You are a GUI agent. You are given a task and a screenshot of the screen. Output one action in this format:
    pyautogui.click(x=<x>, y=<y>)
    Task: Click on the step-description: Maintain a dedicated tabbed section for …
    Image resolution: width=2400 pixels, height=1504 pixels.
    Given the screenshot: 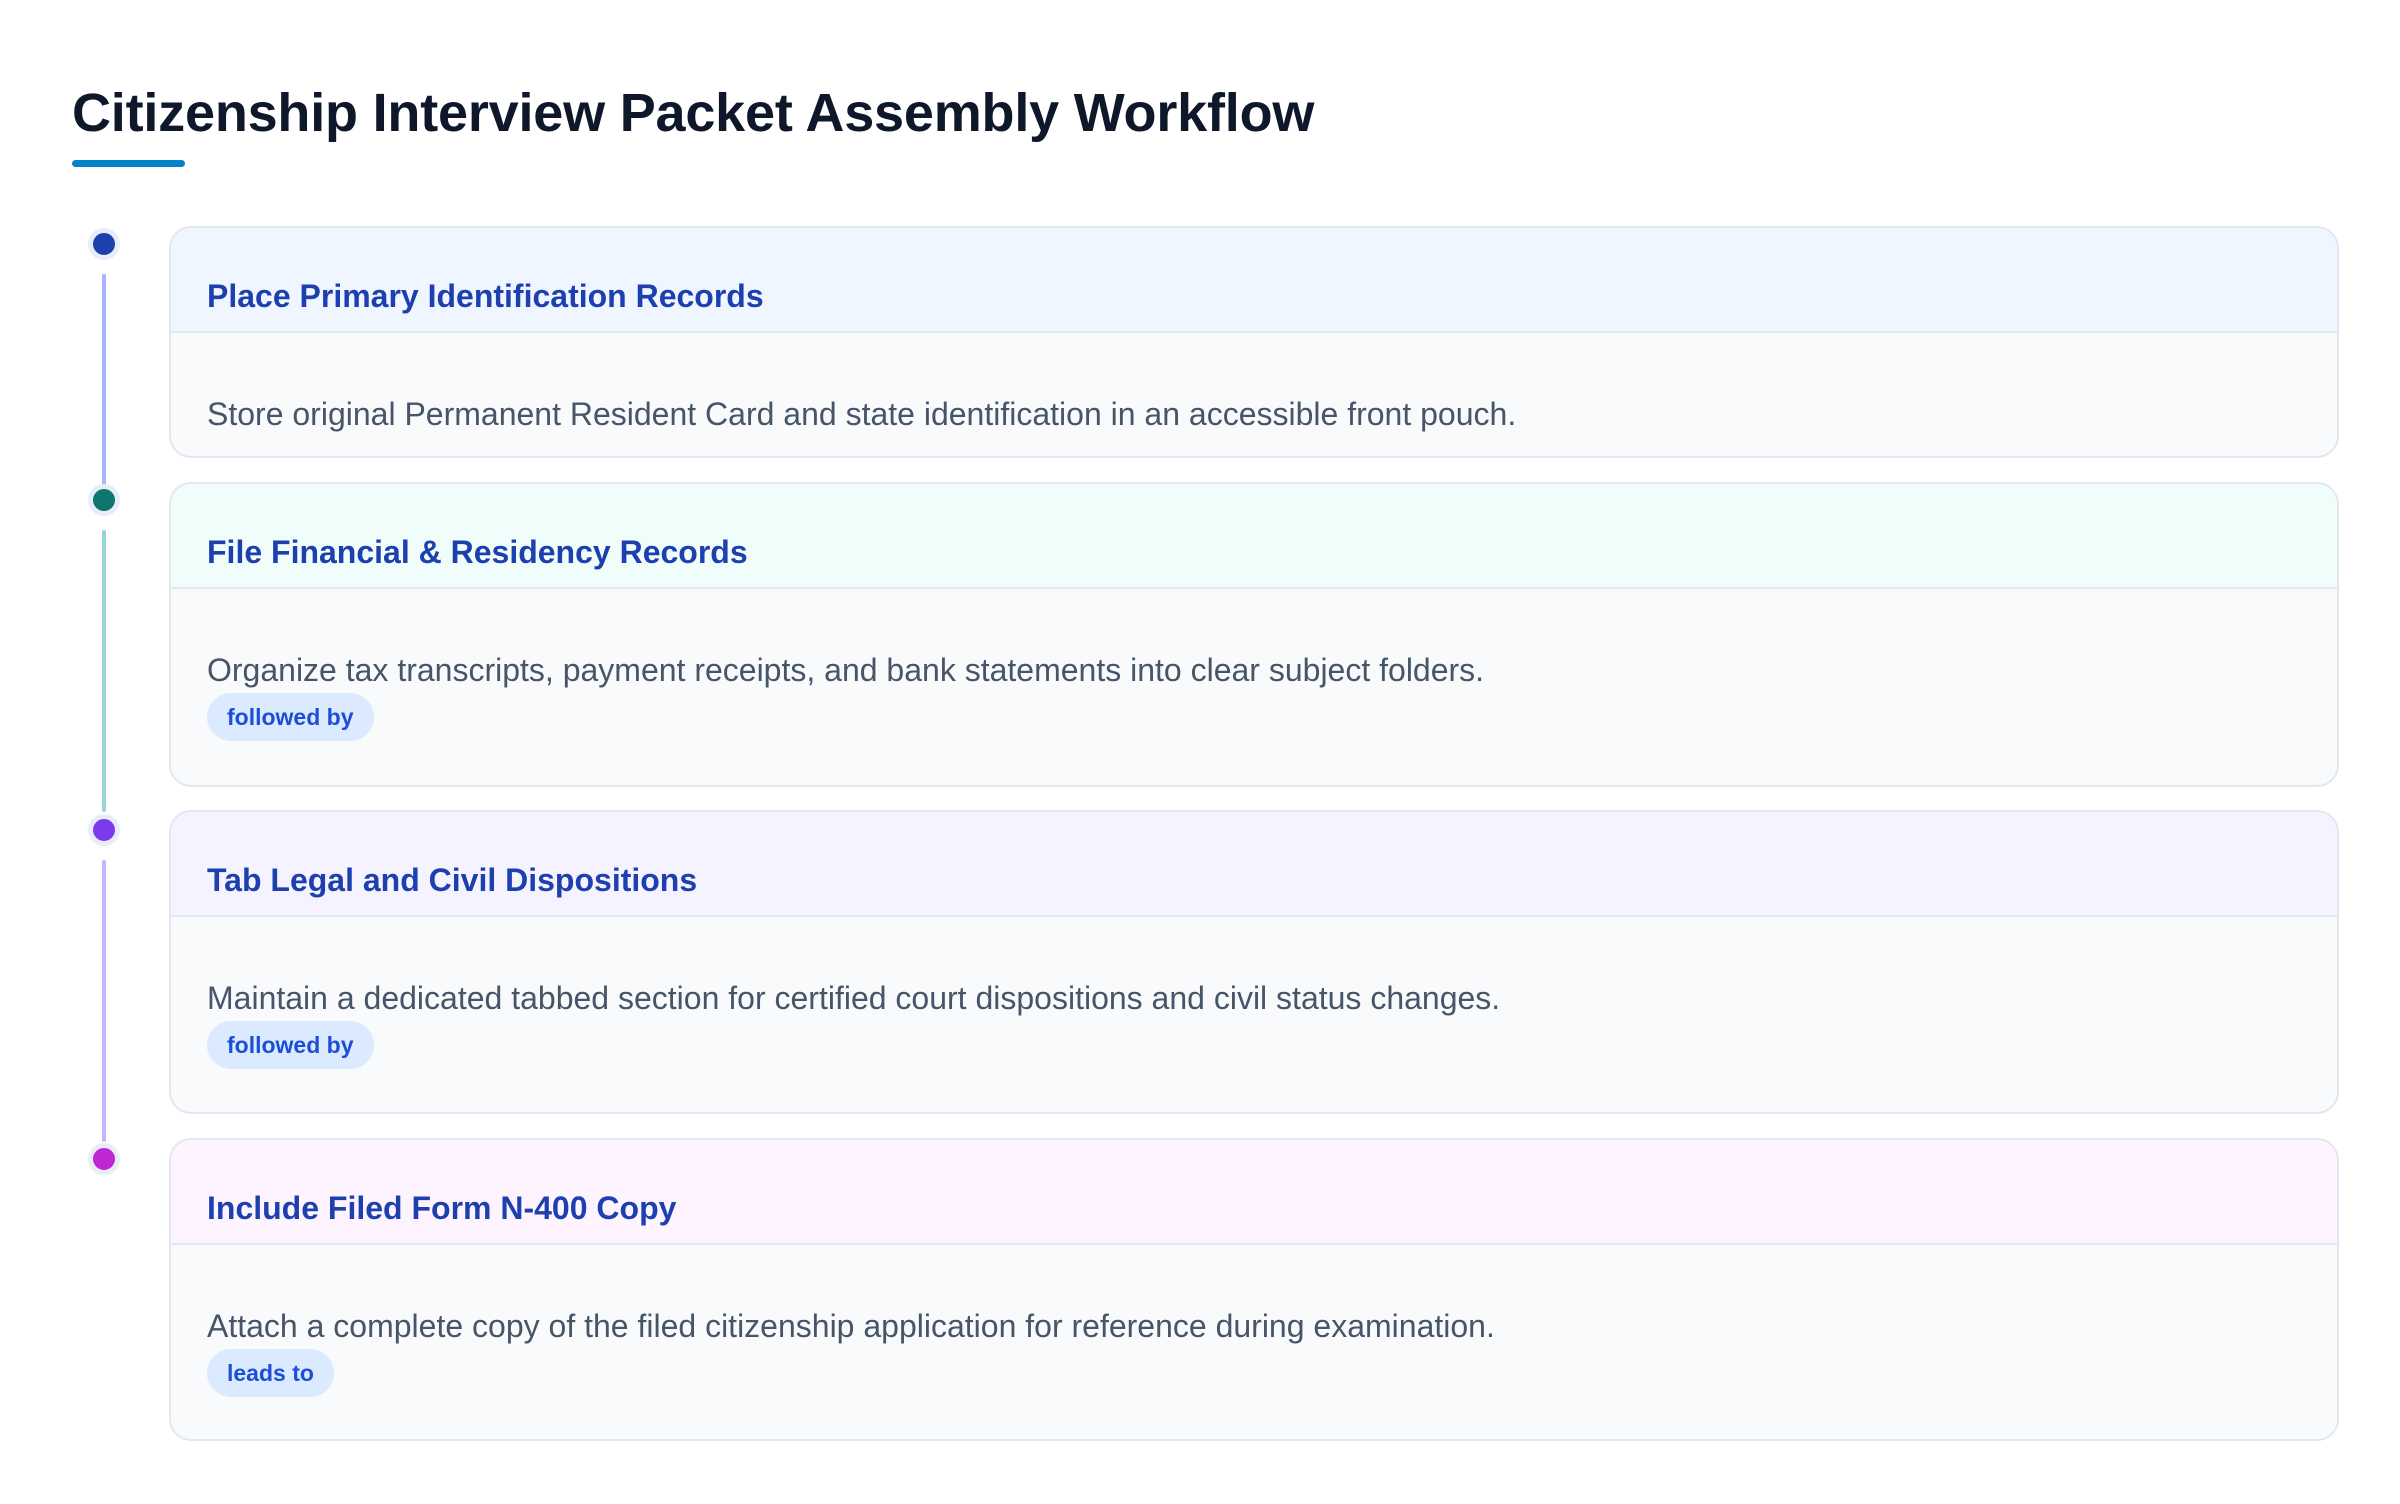 What is the action you would take?
    pyautogui.click(x=854, y=998)
    